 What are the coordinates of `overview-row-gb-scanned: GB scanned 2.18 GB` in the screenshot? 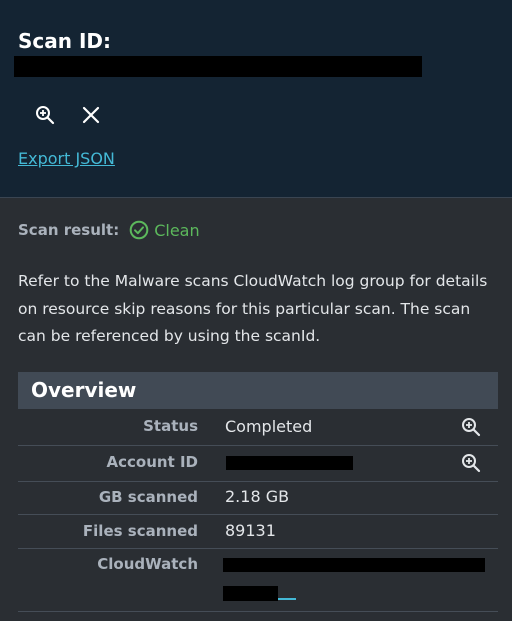 It's located at (258, 498).